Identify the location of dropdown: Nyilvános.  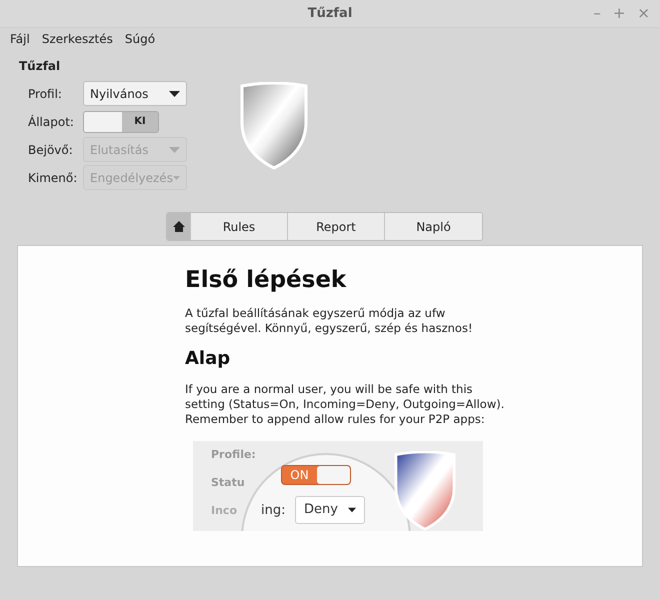
(135, 93).